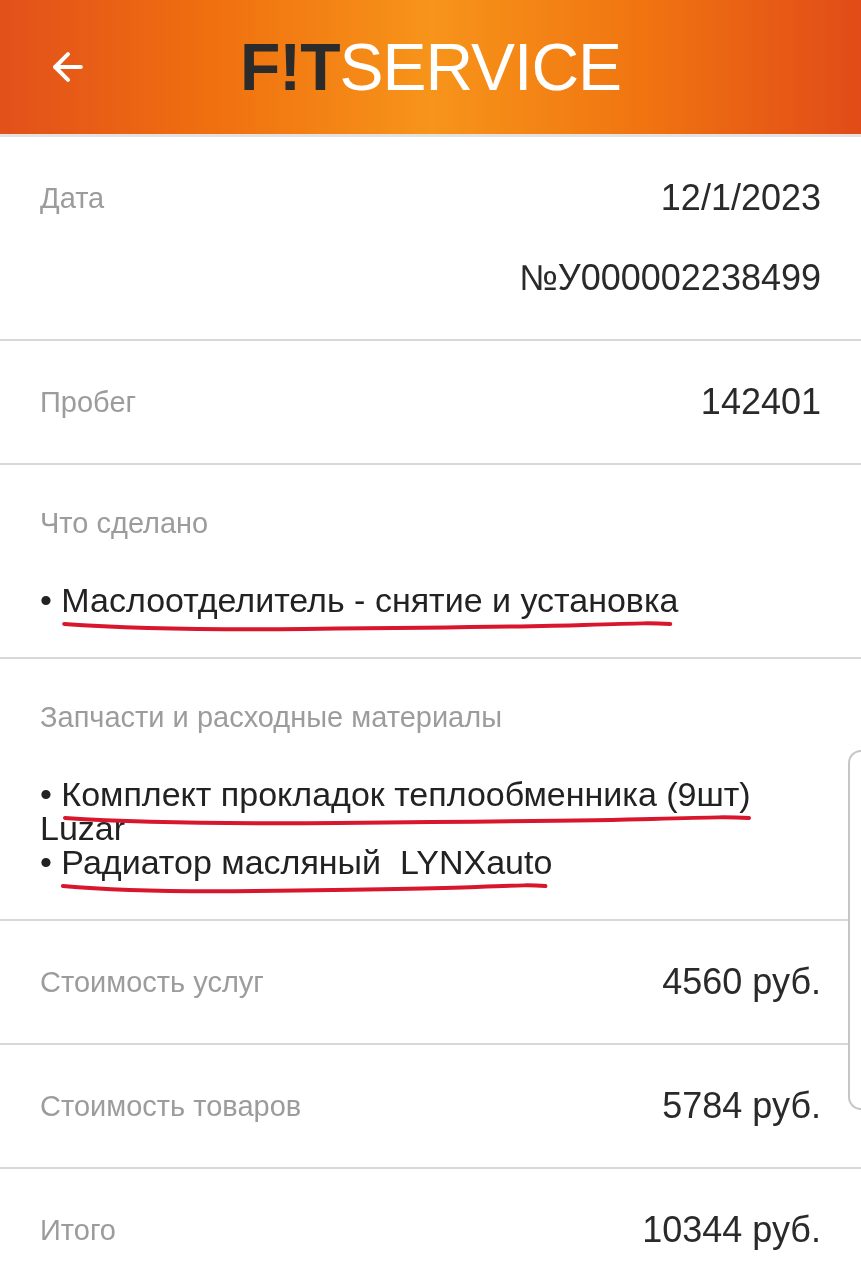 The height and width of the screenshot is (1280, 861). I want to click on field-value: 12/1/2023, so click(740, 198).